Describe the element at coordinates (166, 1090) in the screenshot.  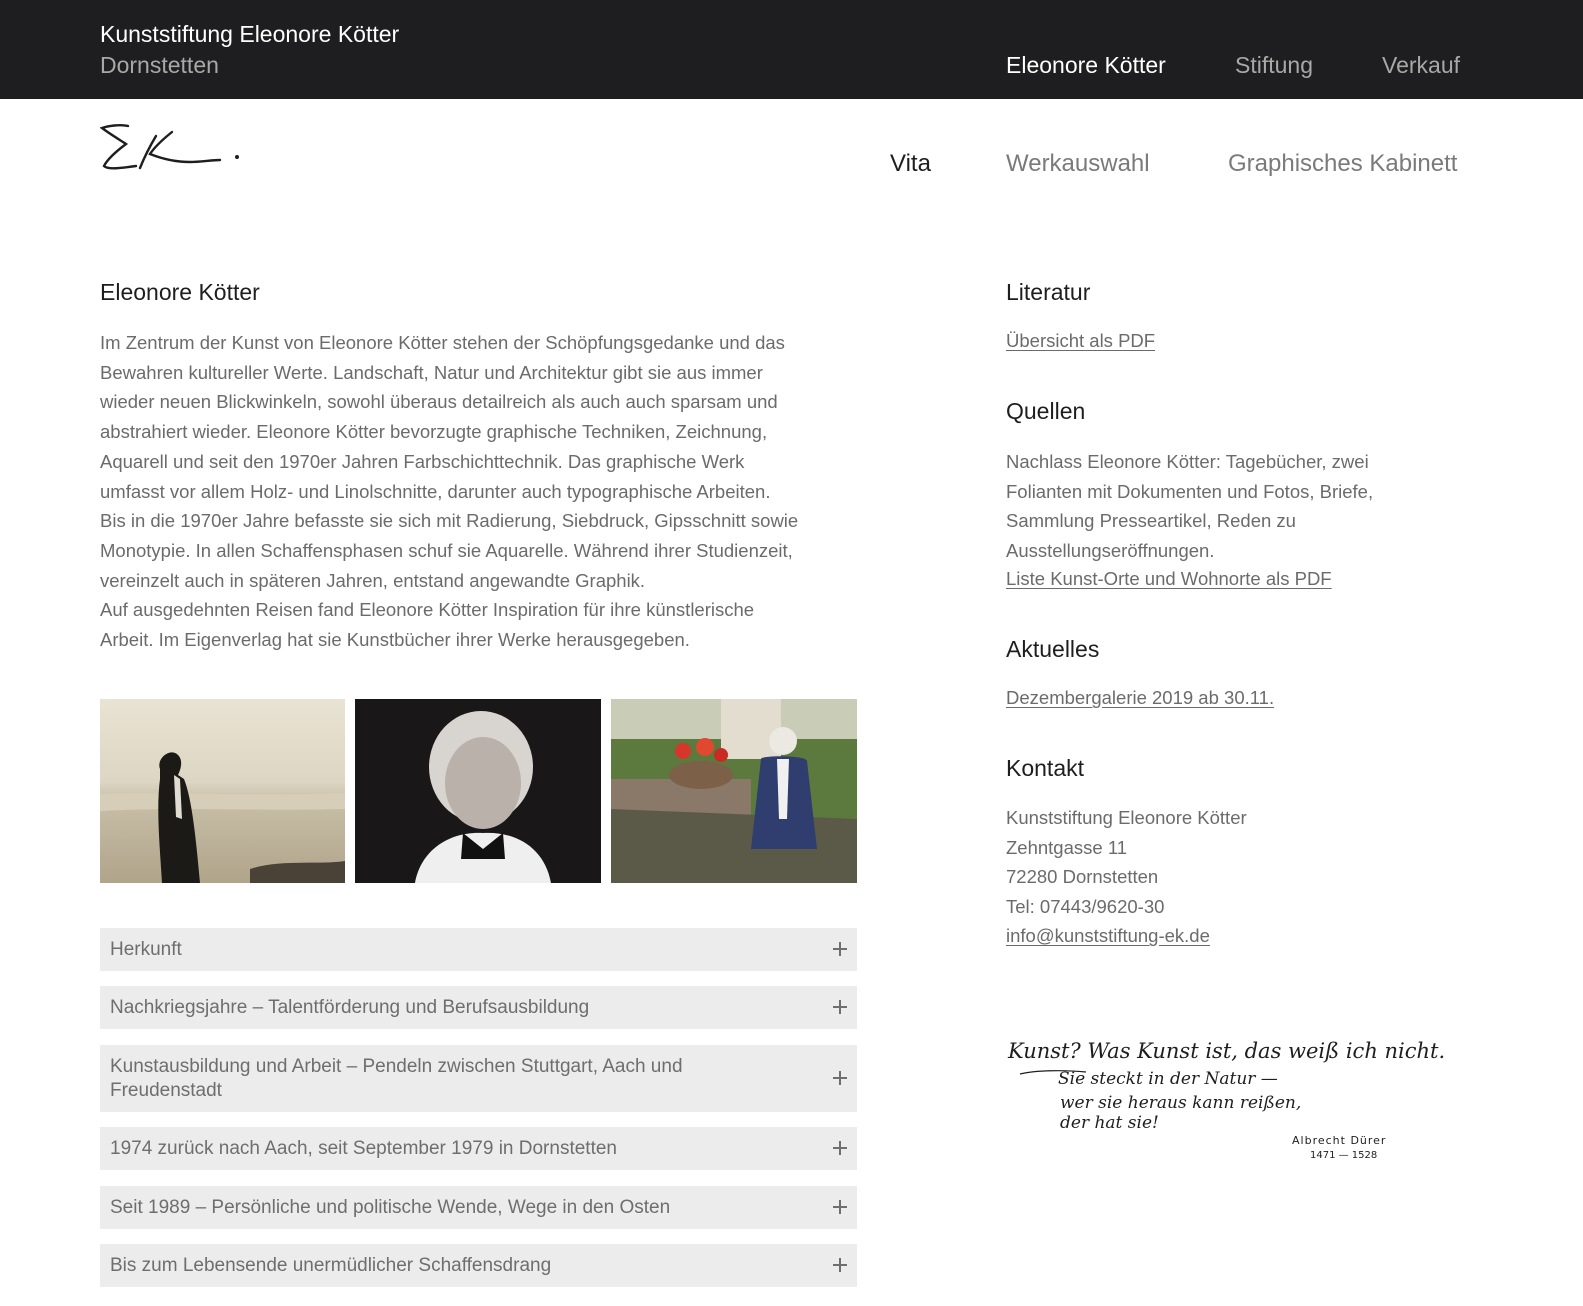
I see `accordion-label-line: Freudenstadt` at that location.